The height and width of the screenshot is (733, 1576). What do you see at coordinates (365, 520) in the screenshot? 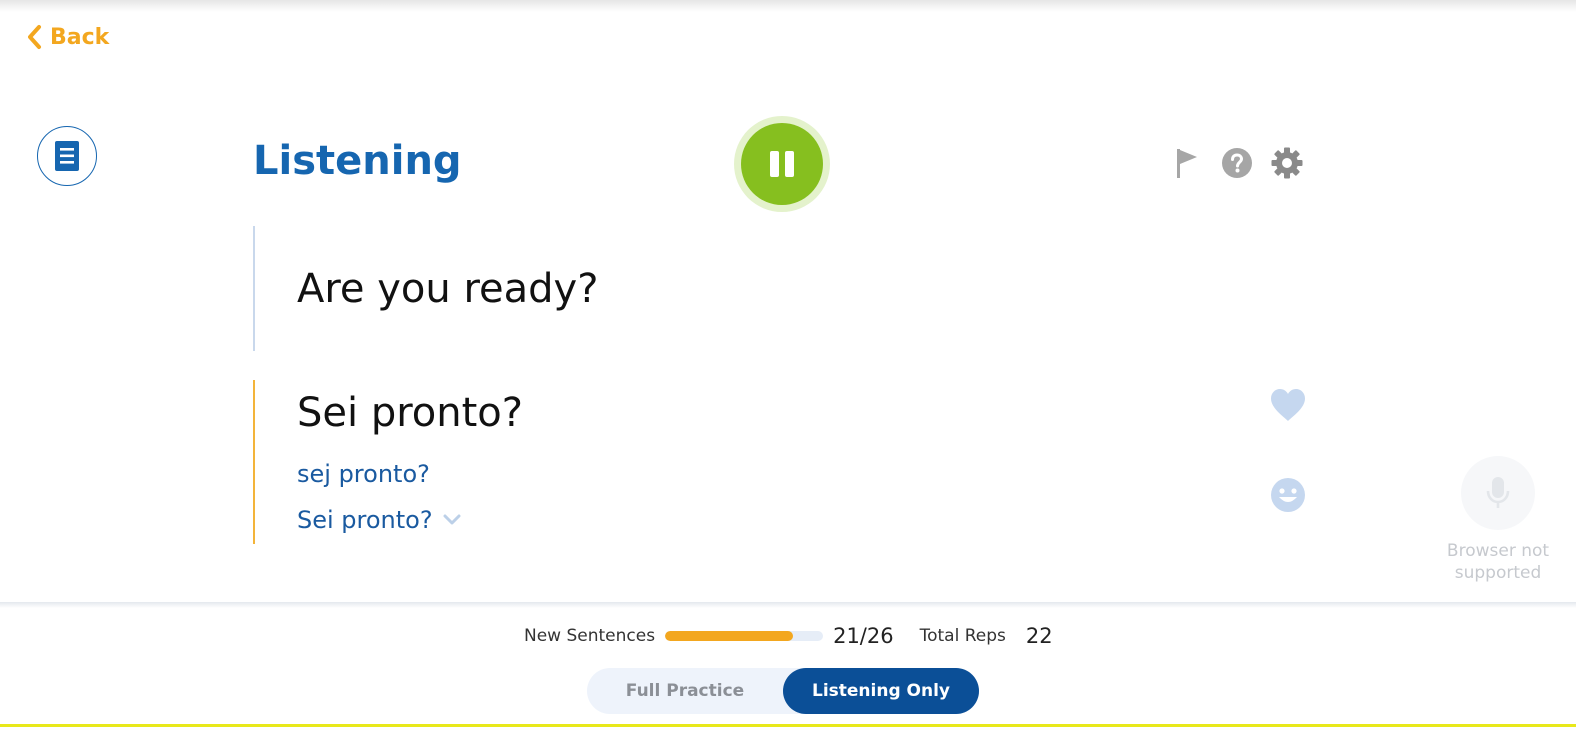
I see `transliteration-text: Sei pronto?` at bounding box center [365, 520].